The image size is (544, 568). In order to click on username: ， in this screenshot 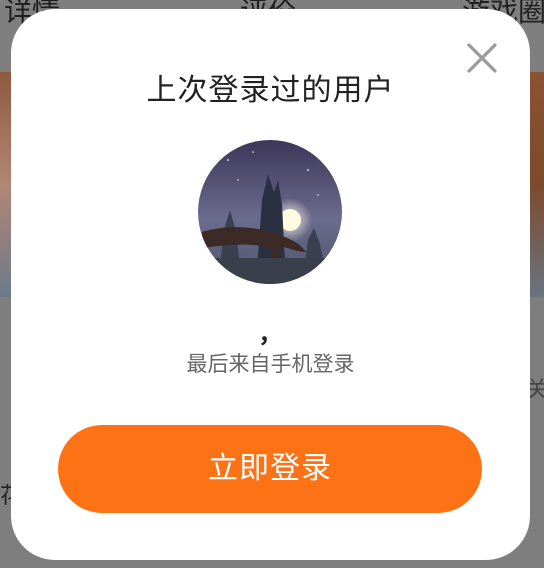, I will do `click(270, 334)`.